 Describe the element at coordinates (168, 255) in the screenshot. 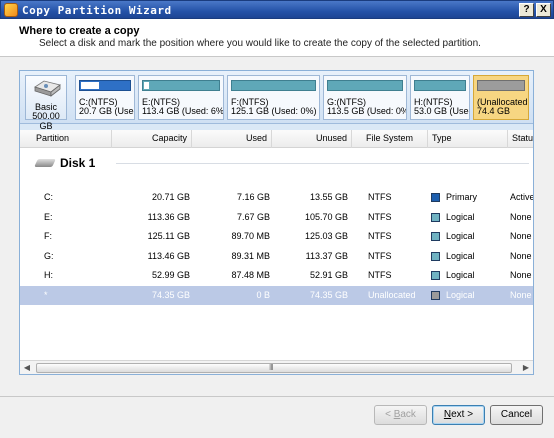

I see `capacity-cell: 113.46 GB` at that location.